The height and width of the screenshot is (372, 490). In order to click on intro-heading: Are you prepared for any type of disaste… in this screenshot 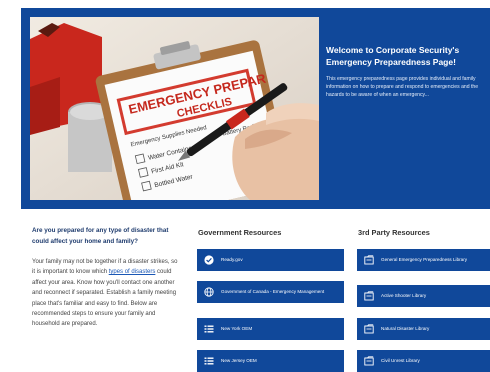, I will do `click(100, 236)`.